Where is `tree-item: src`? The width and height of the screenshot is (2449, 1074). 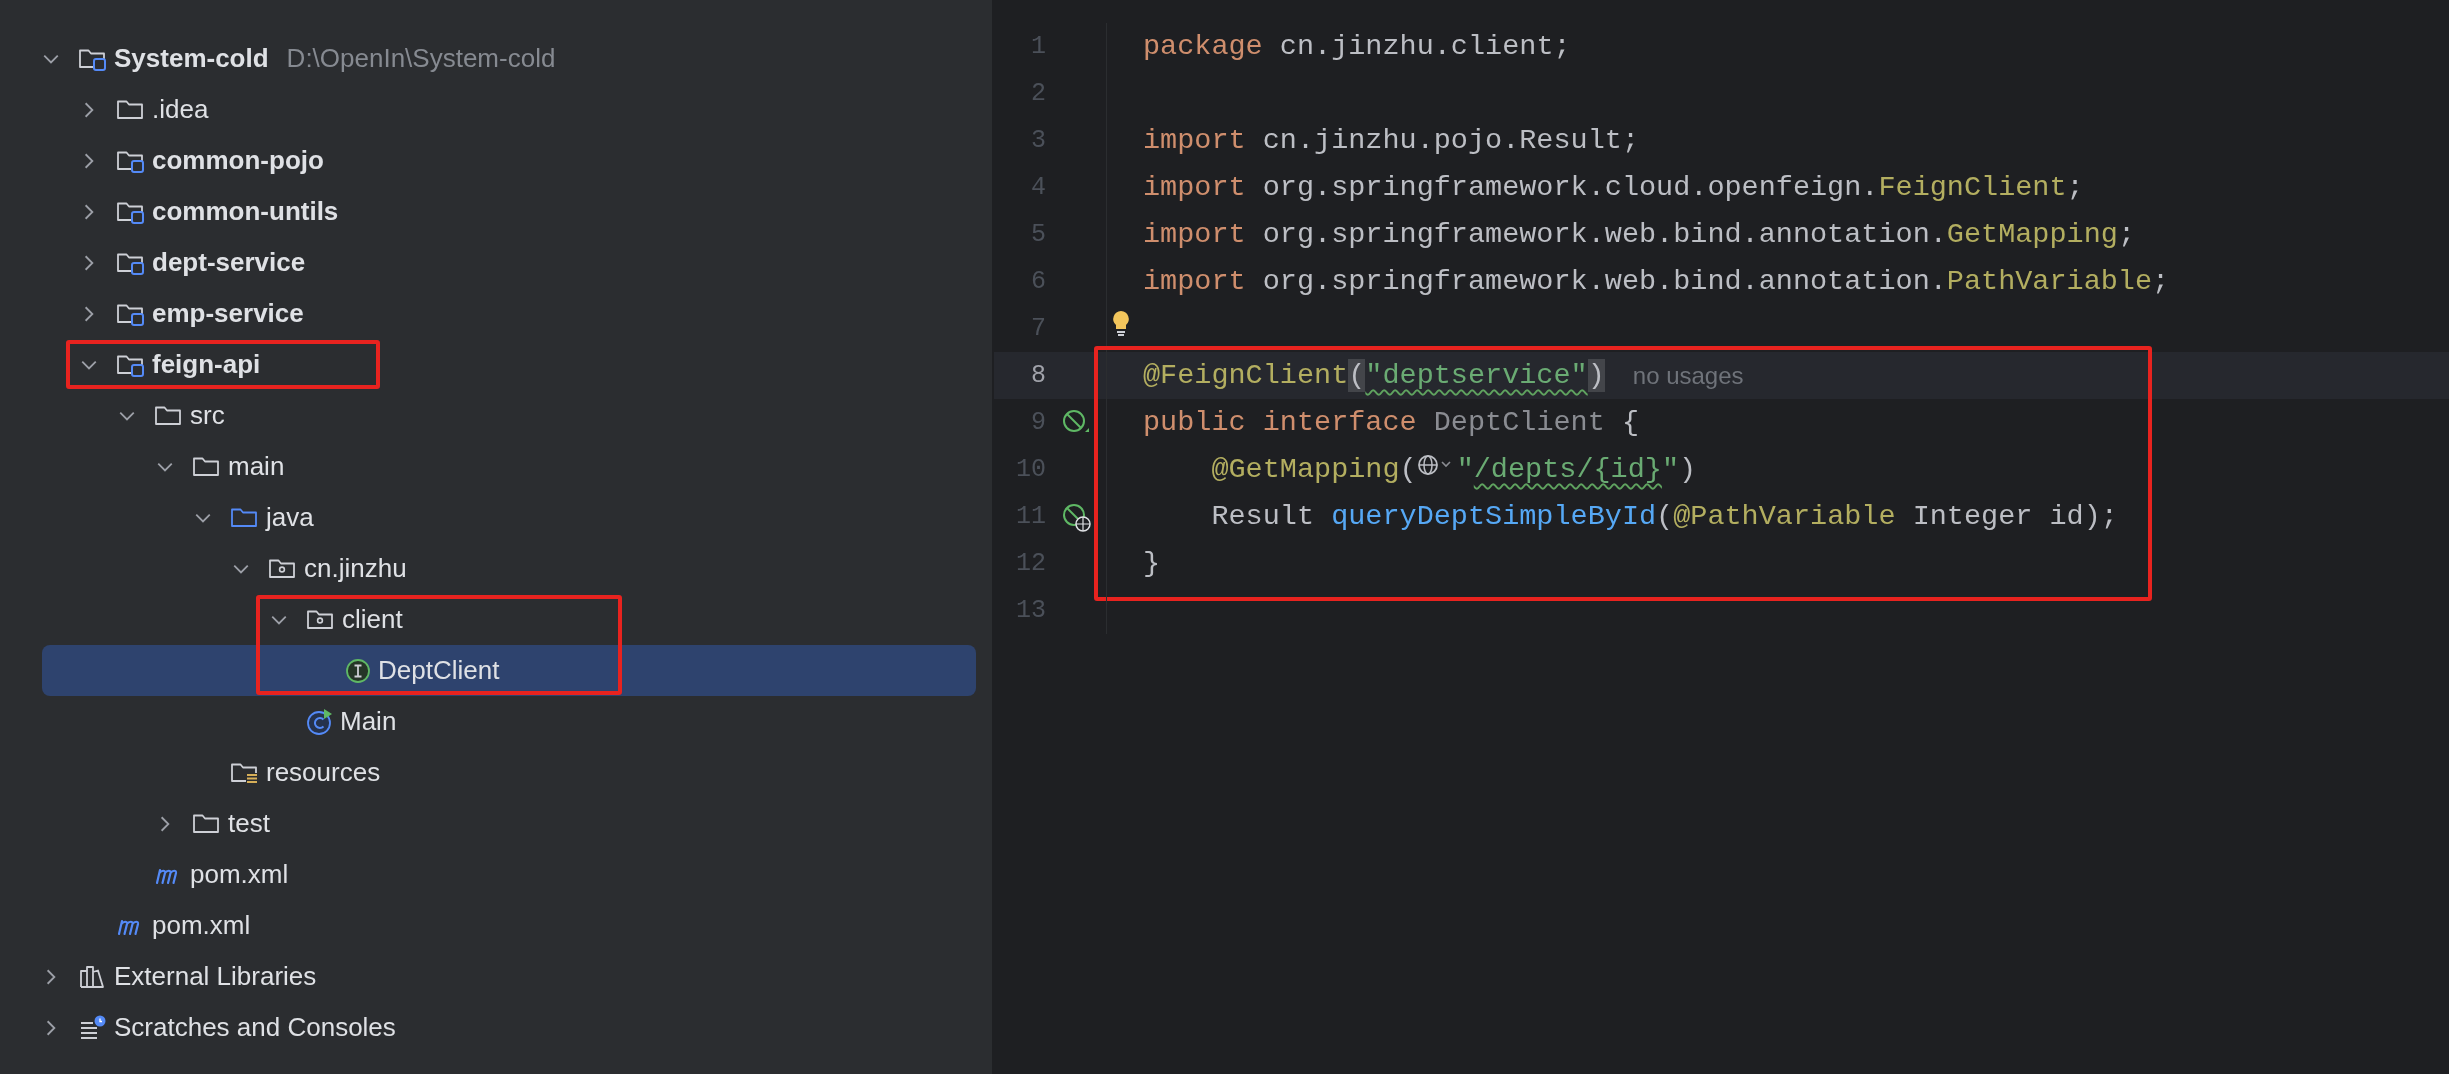
tree-item: src is located at coordinates (509, 415).